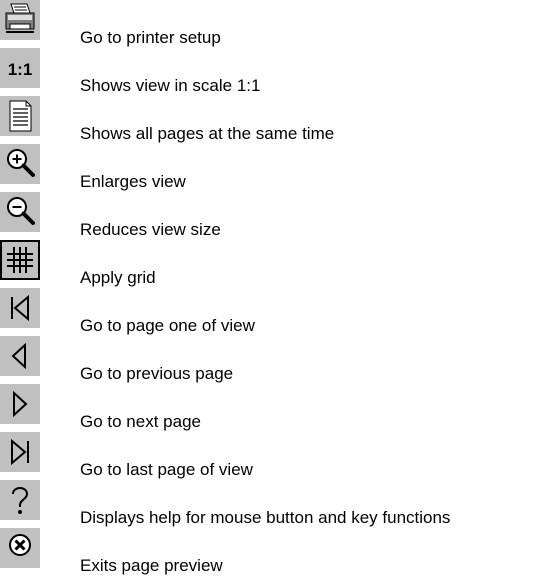 This screenshot has height=576, width=547. Describe the element at coordinates (20, 500) in the screenshot. I see `help-icon` at that location.